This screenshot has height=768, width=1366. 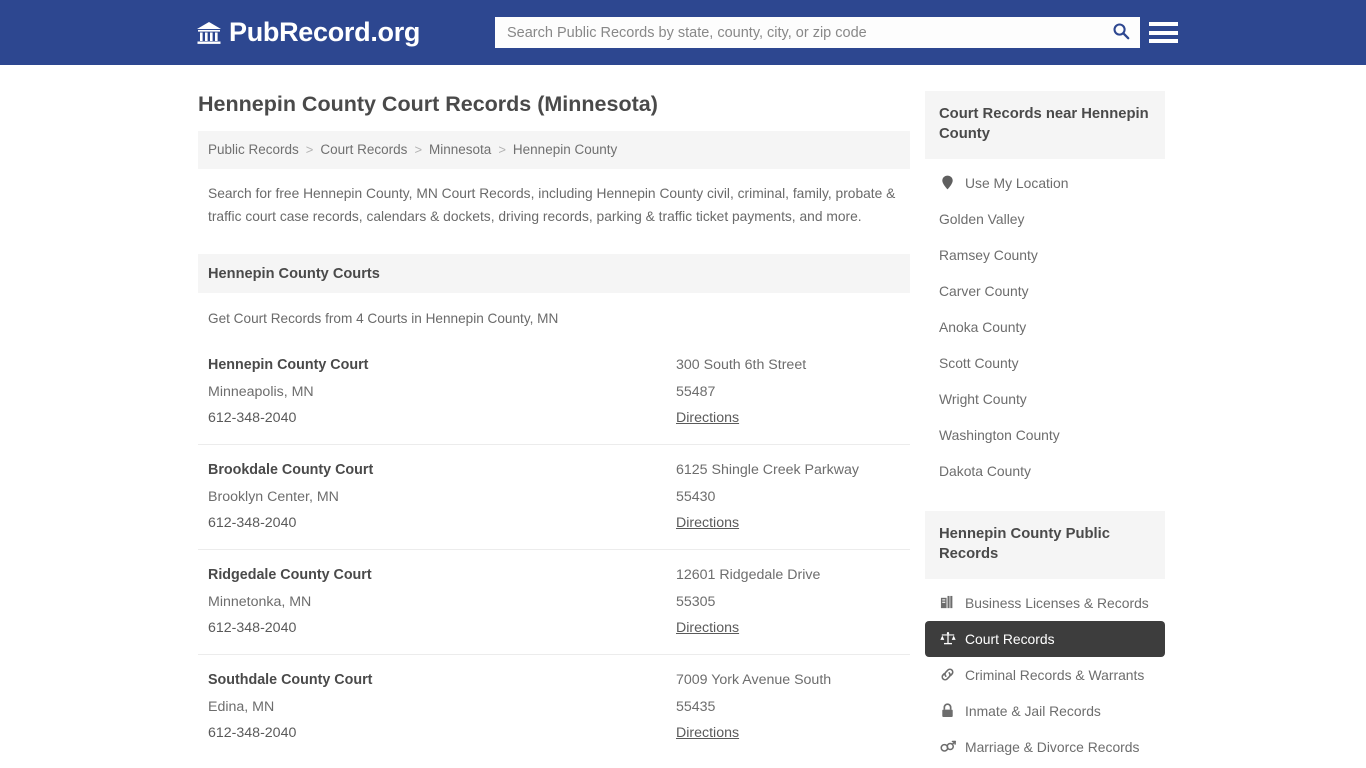 What do you see at coordinates (363, 149) in the screenshot?
I see `breadcrumb-item-court-records: Court Records` at bounding box center [363, 149].